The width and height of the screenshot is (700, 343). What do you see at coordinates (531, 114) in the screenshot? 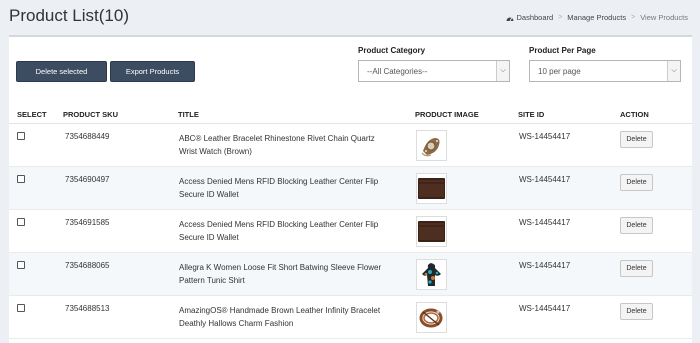
I see `header-site-id: SITE ID` at bounding box center [531, 114].